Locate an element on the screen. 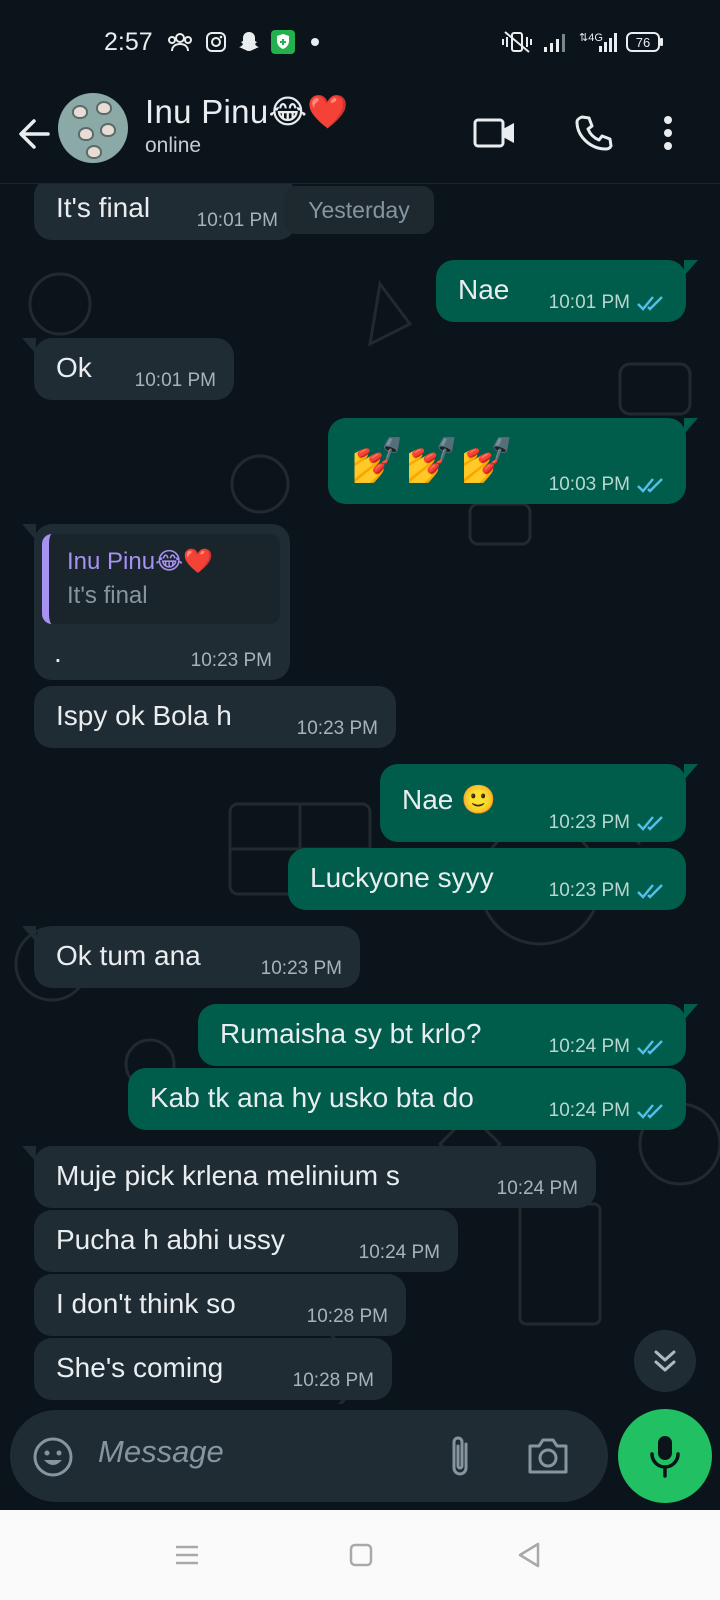 Image resolution: width=720 pixels, height=1600 pixels. message-out: 💅💅💅 10:03 PM is located at coordinates (513, 461).